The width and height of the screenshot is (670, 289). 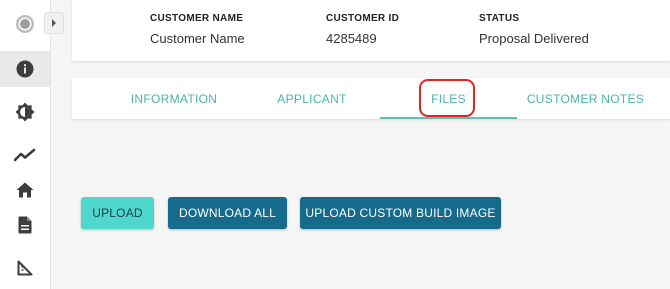 I want to click on sidebar-item-home, so click(x=25, y=190).